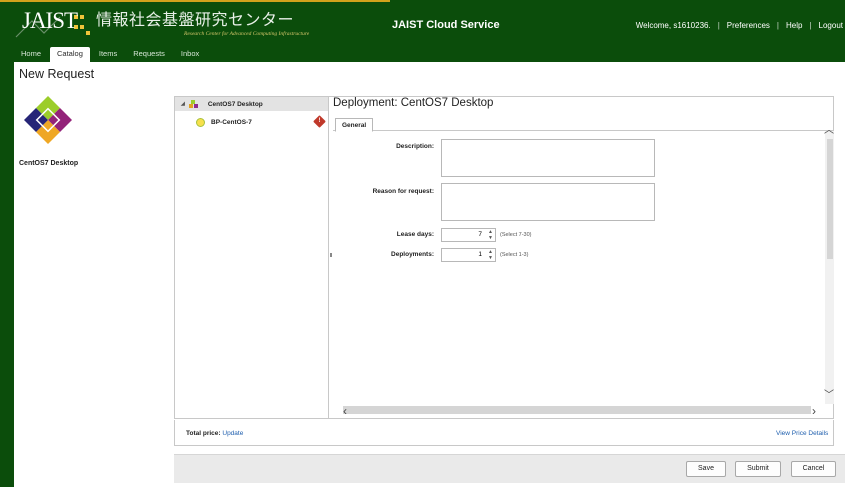 The width and height of the screenshot is (845, 487). What do you see at coordinates (108, 54) in the screenshot?
I see `tab-items: Items` at bounding box center [108, 54].